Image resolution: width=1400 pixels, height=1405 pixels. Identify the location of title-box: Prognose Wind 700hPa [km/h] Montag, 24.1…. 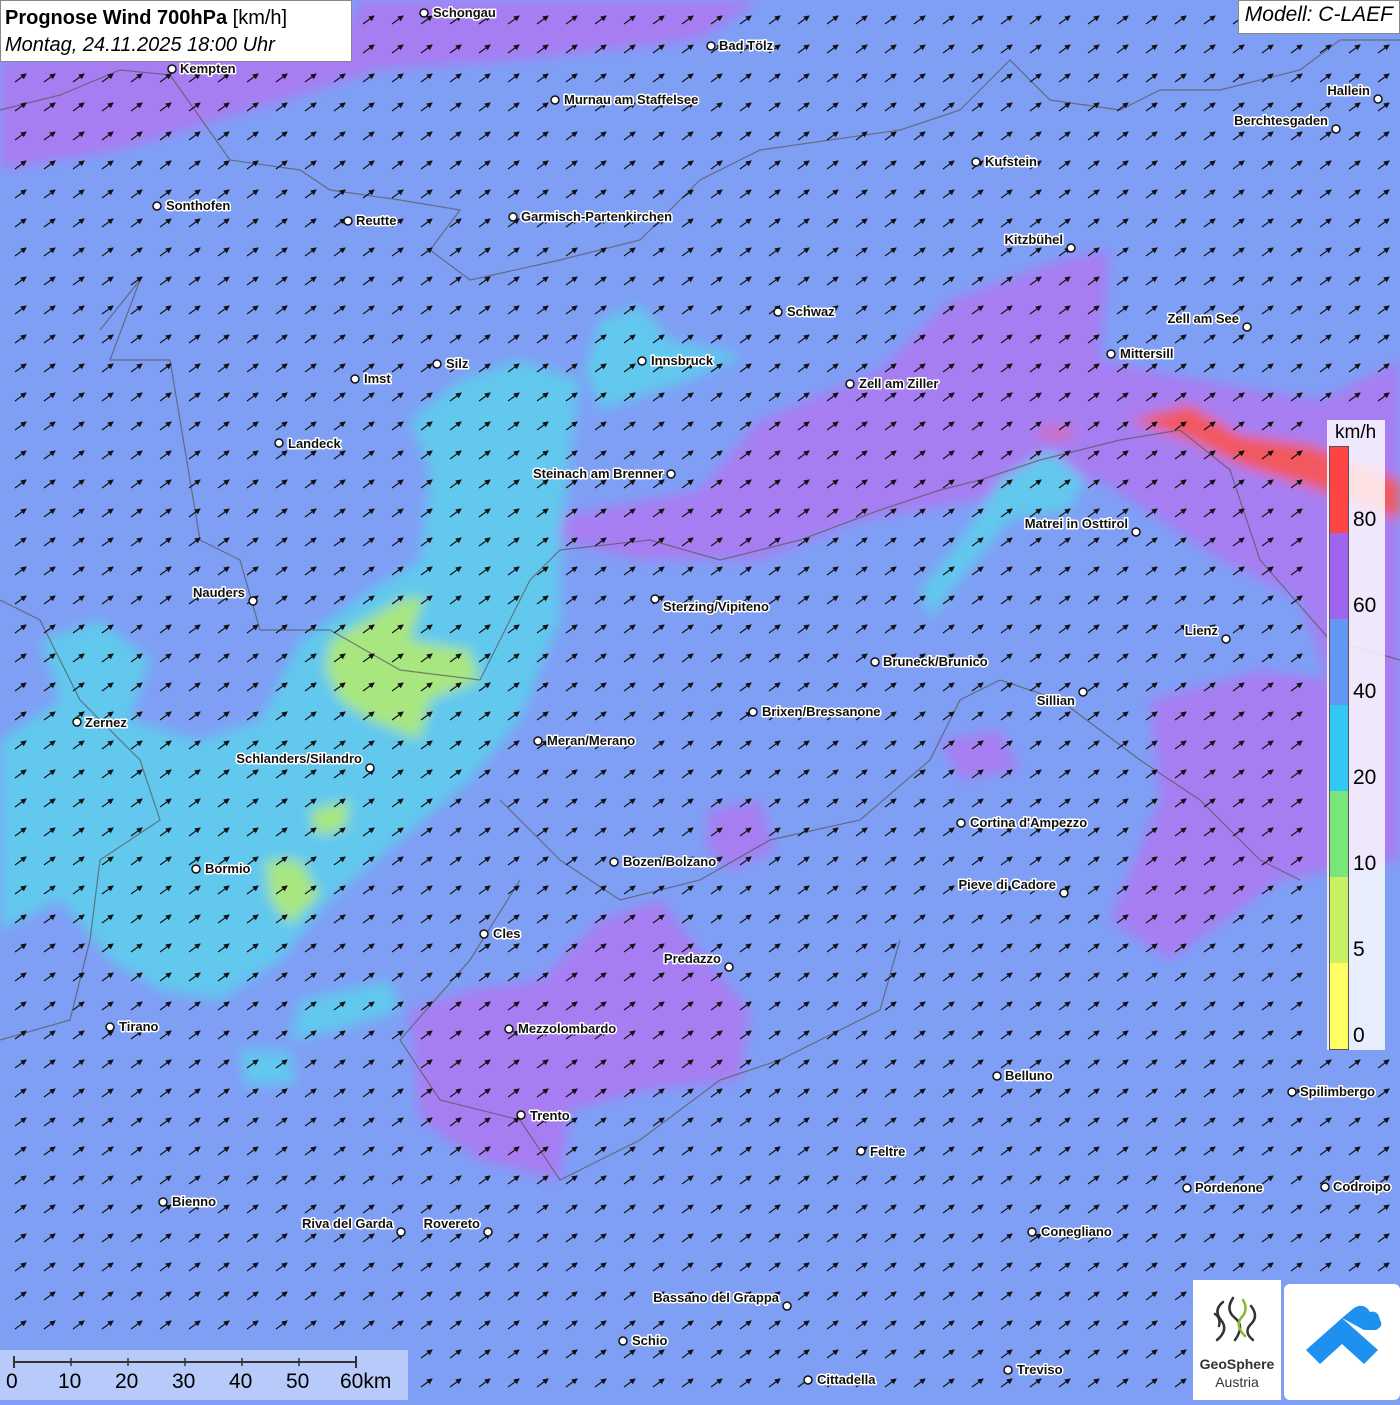
(176, 31).